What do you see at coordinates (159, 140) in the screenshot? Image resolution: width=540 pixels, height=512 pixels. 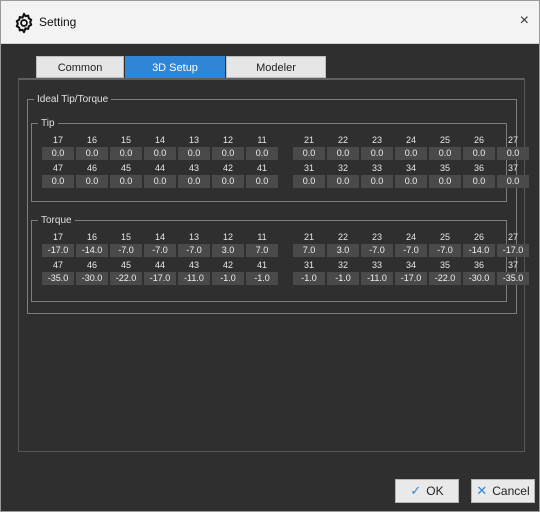 I see `tip-tooth-number: 14` at bounding box center [159, 140].